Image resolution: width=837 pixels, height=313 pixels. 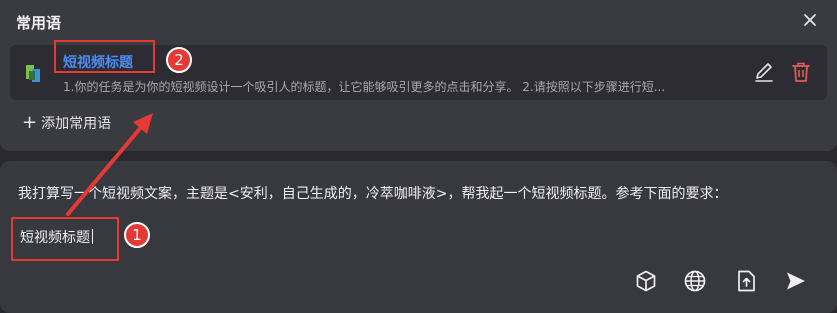 I want to click on globe-icon, so click(x=695, y=281).